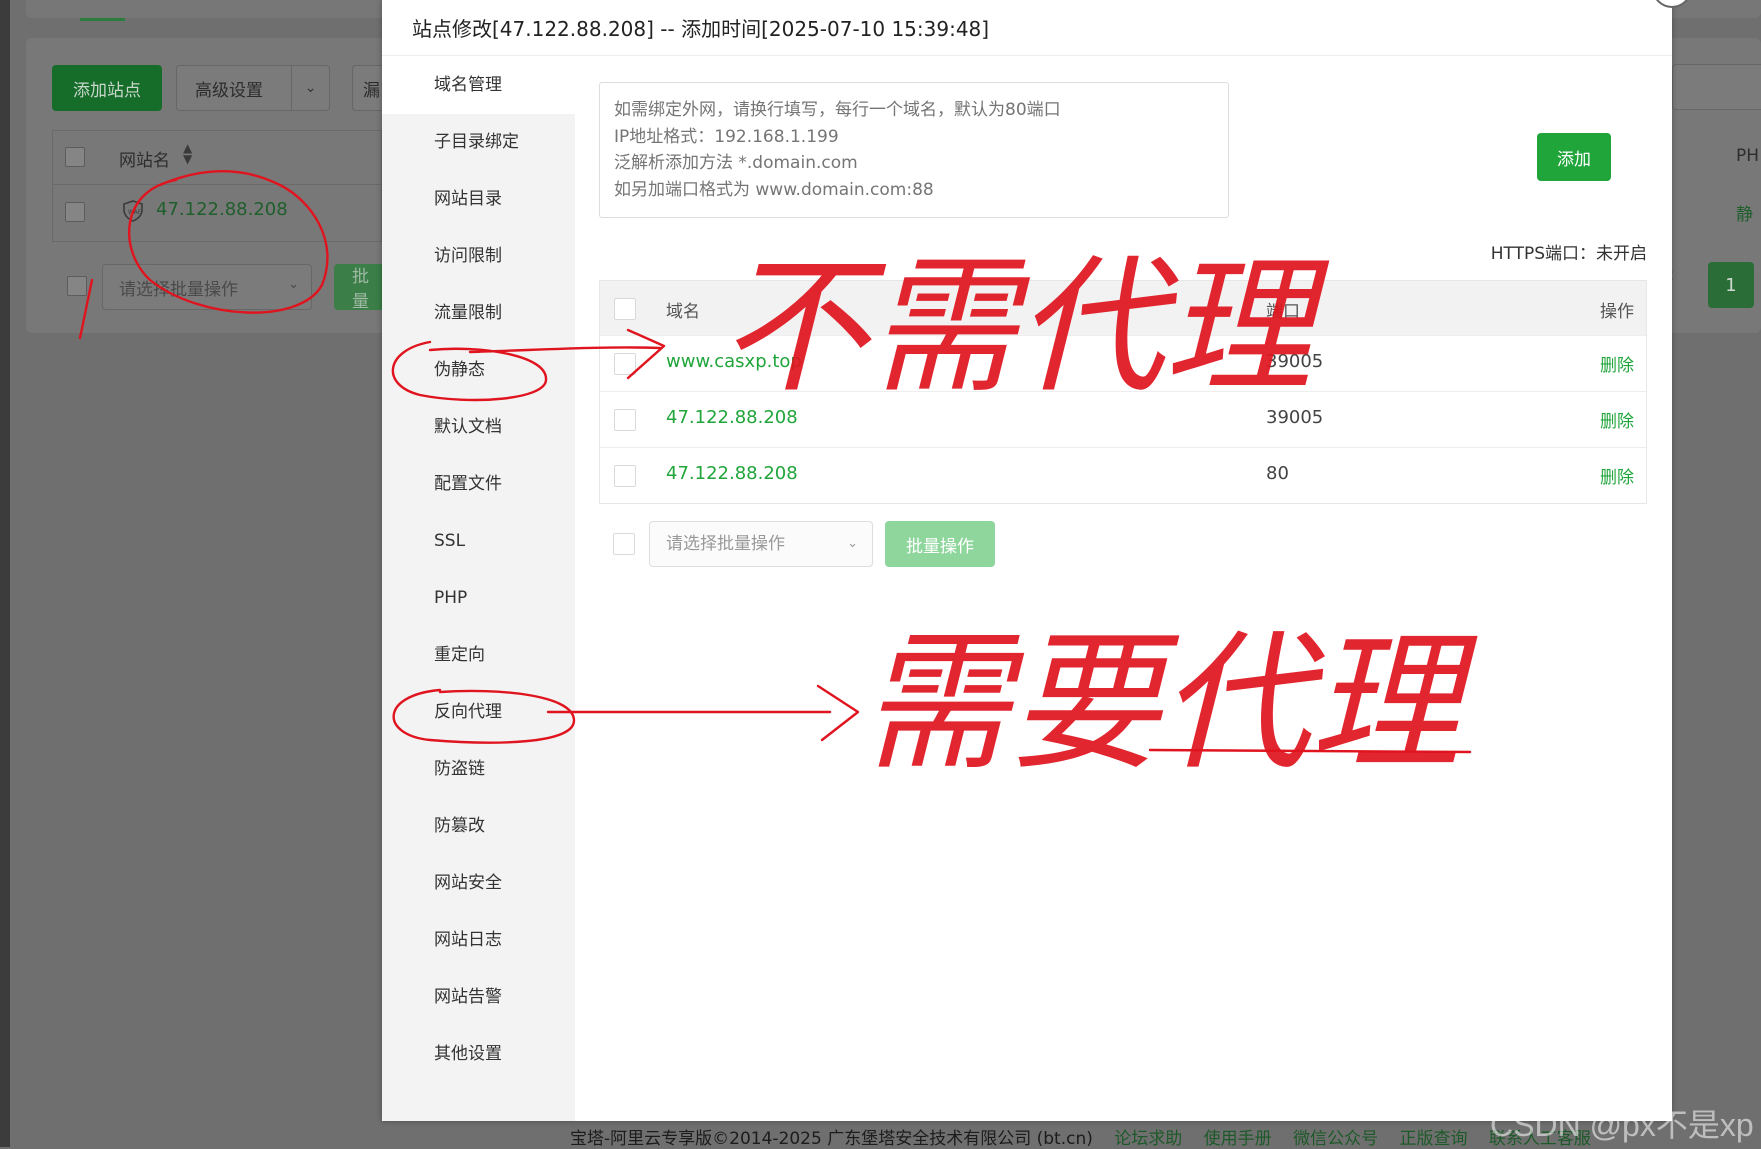 This screenshot has height=1149, width=1761. What do you see at coordinates (144, 161) in the screenshot?
I see `site-name-header: 网站名` at bounding box center [144, 161].